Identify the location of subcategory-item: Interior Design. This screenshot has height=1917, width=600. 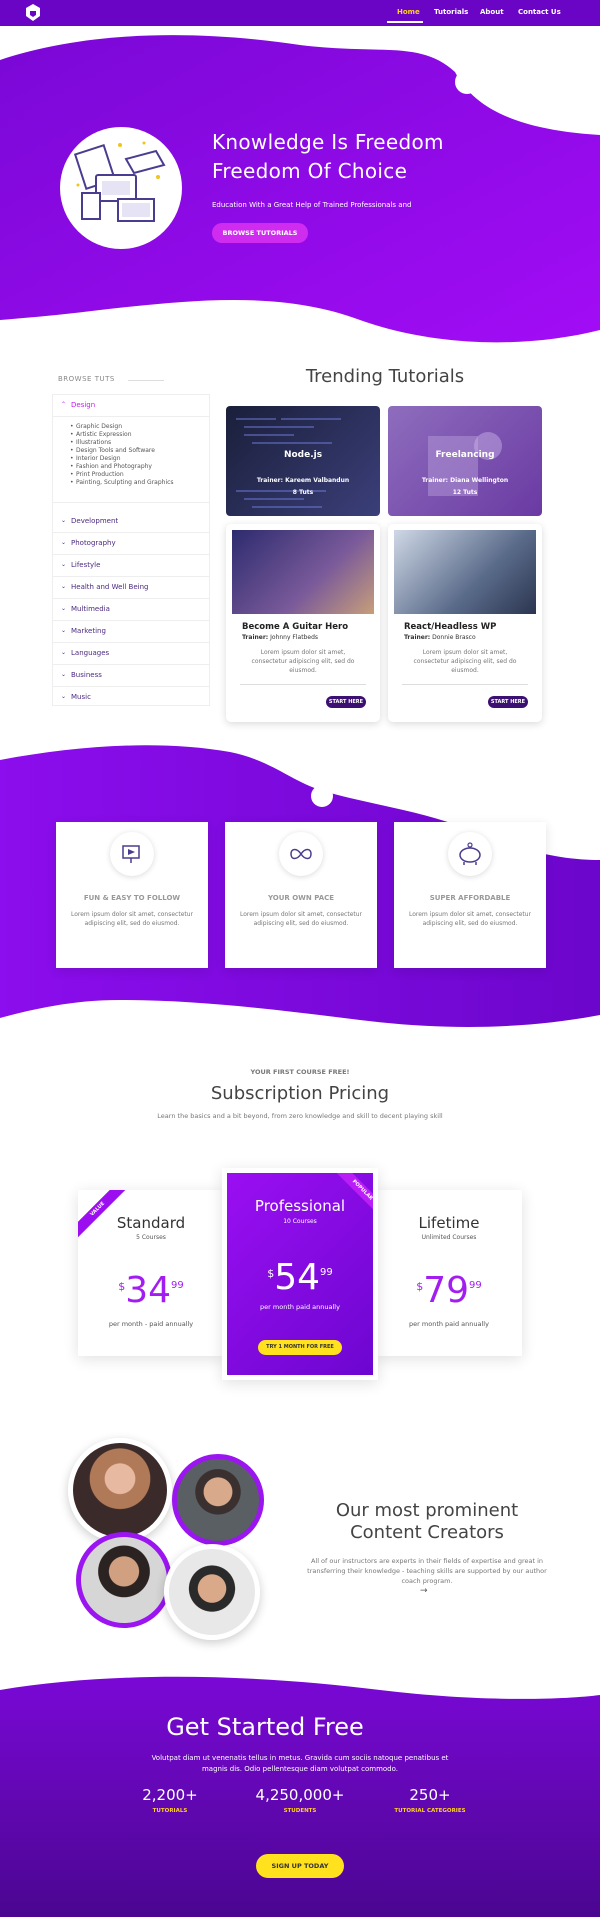
(95, 458).